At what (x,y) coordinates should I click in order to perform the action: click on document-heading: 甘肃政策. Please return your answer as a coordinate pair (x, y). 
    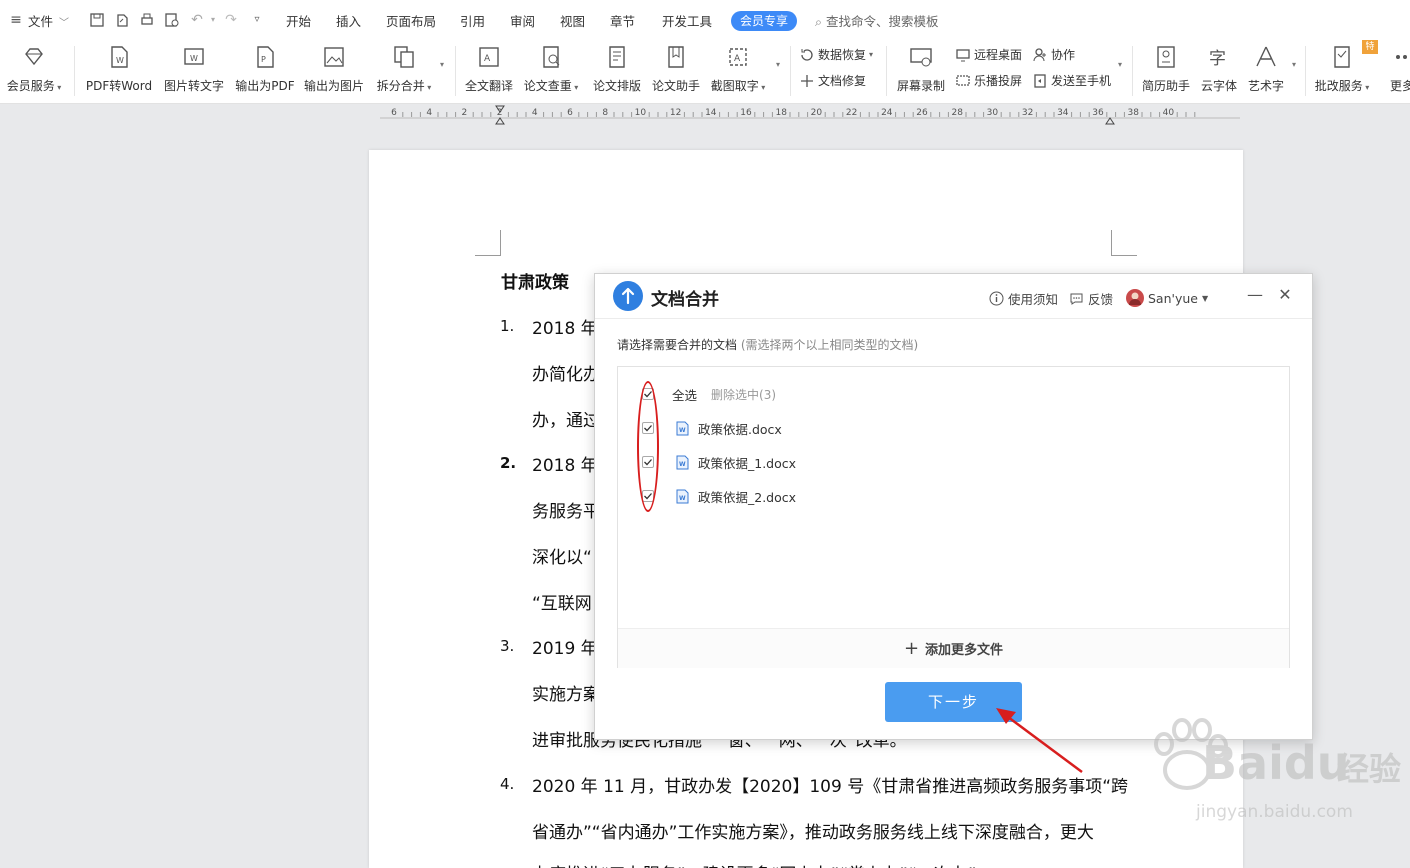
    Looking at the image, I should click on (535, 283).